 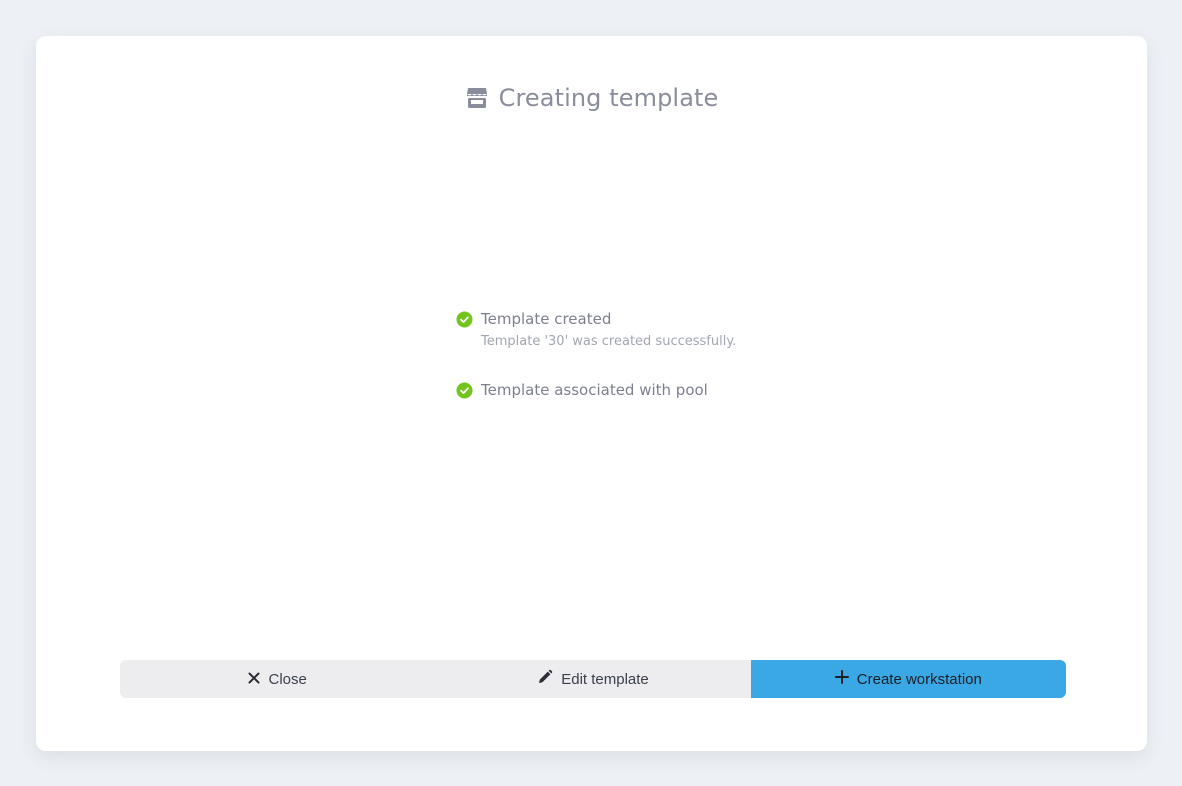 I want to click on edit-template-button: Edit template, so click(x=593, y=679).